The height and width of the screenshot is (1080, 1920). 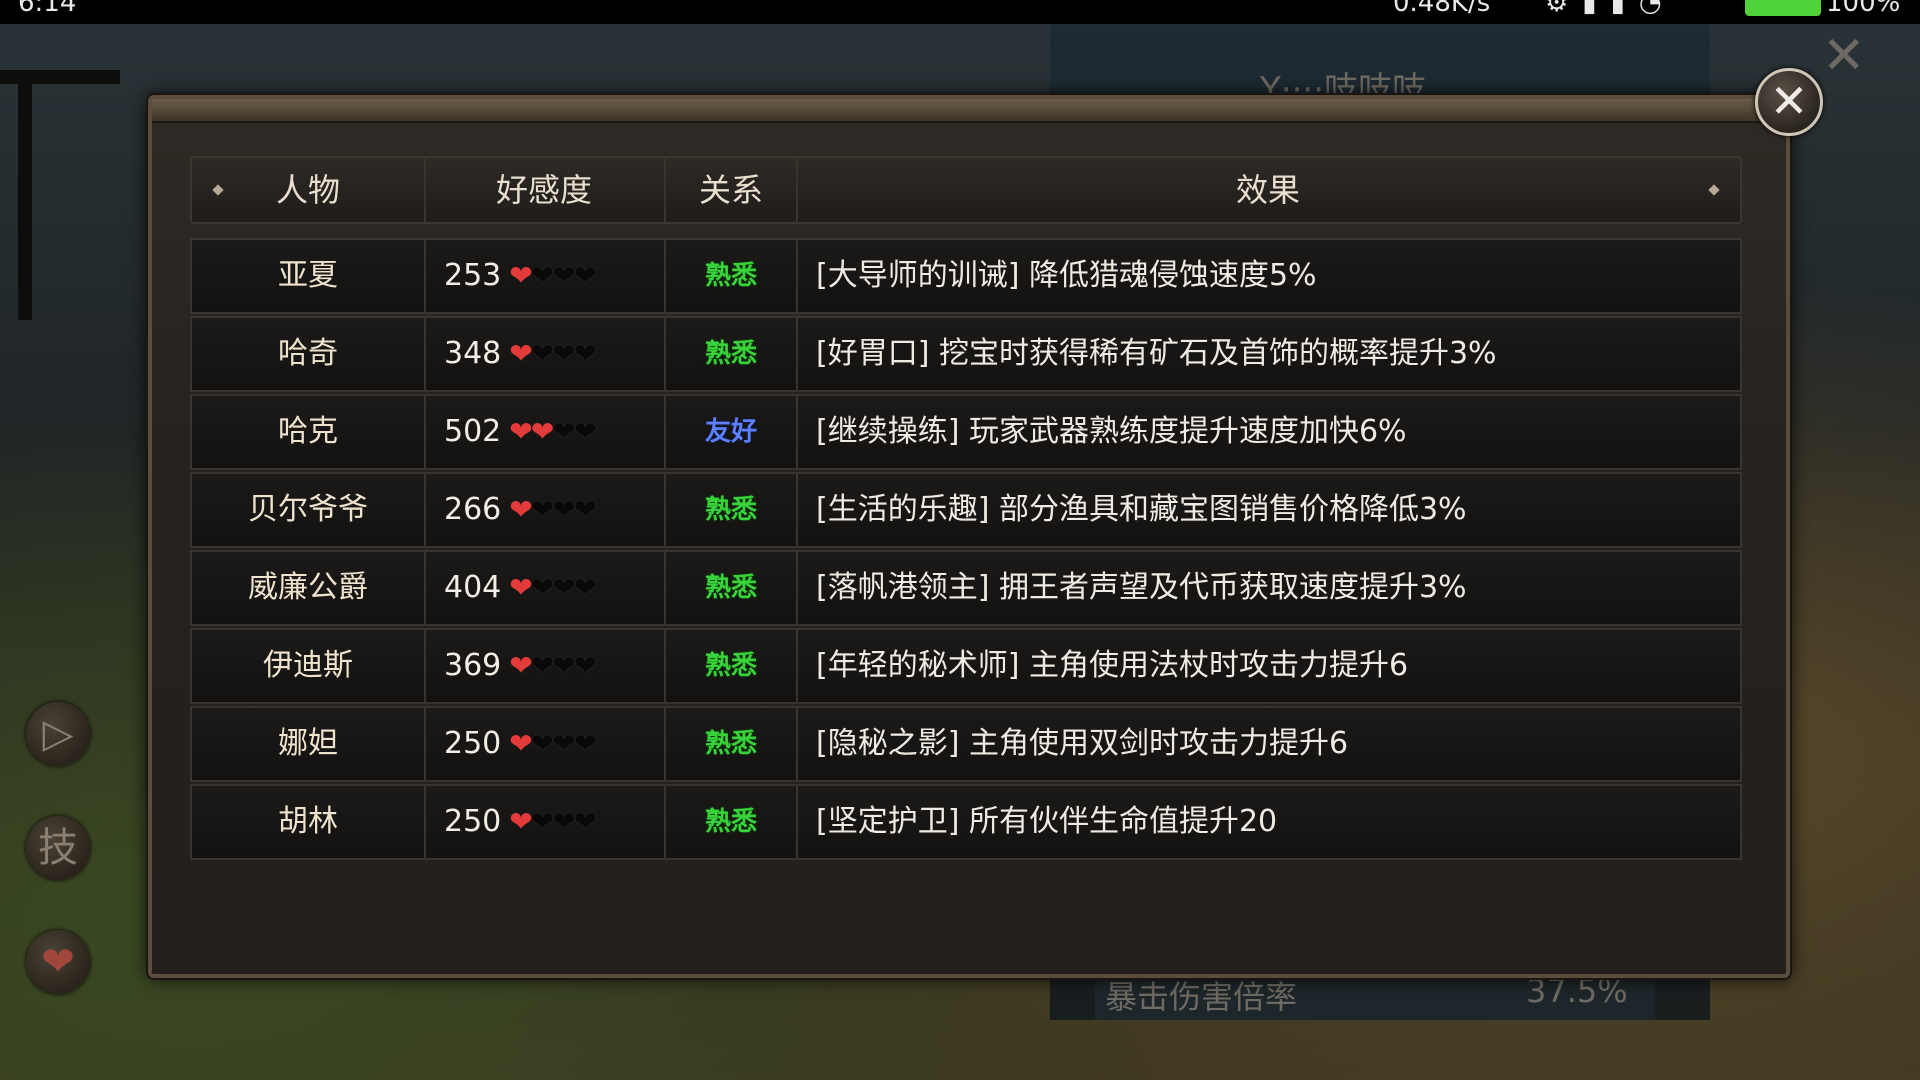 What do you see at coordinates (543, 190) in the screenshot?
I see `header-affinity: 好感度` at bounding box center [543, 190].